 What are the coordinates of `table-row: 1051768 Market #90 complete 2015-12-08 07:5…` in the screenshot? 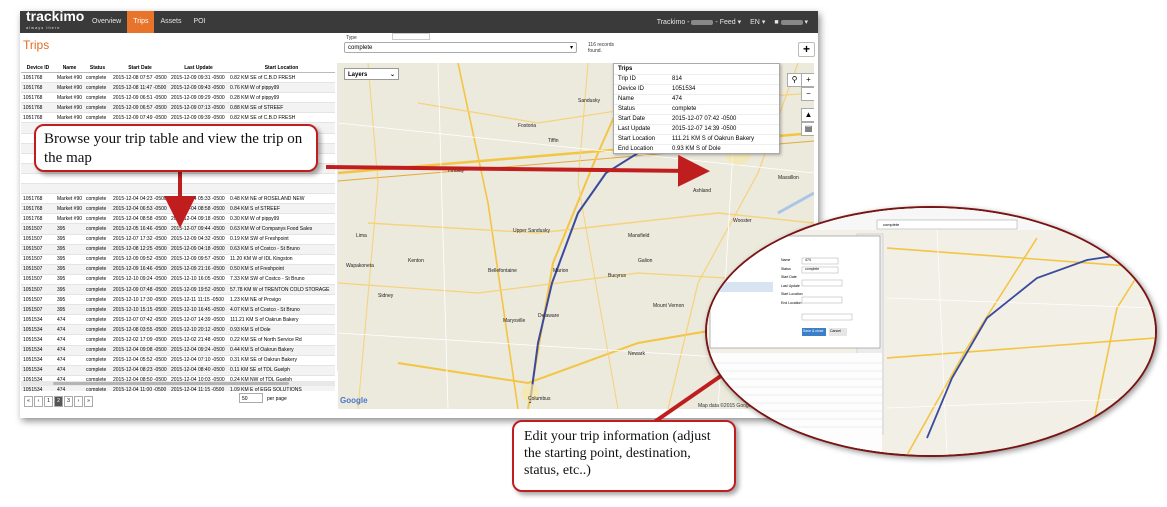 It's located at (178, 78).